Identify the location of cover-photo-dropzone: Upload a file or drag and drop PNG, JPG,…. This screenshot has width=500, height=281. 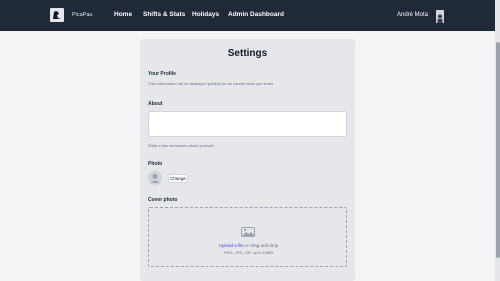
(247, 237).